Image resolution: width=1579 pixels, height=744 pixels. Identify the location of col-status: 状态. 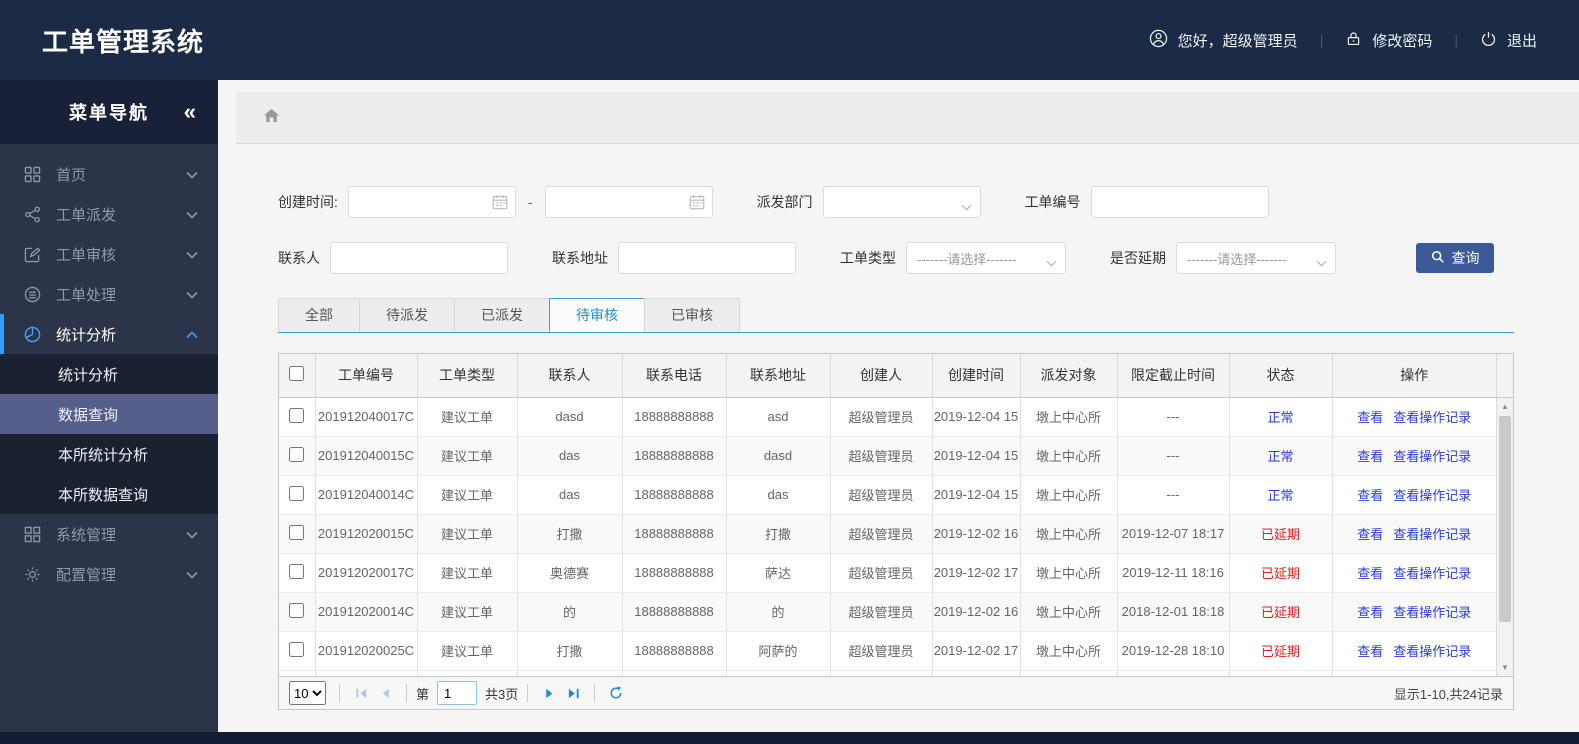
(1281, 376).